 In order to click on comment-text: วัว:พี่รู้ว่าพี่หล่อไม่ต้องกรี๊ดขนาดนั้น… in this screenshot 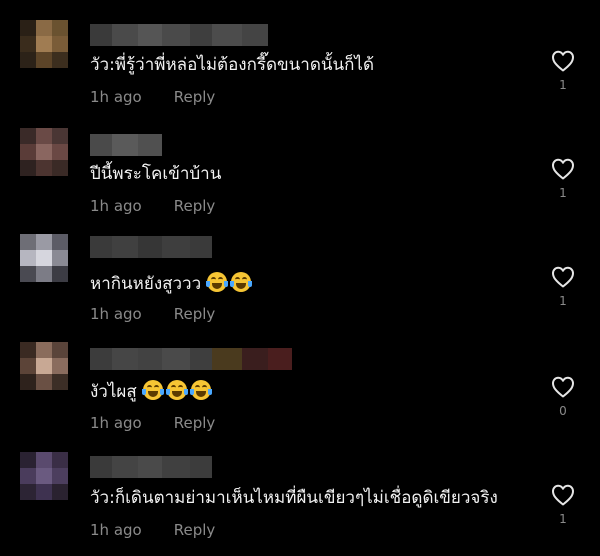, I will do `click(232, 65)`.